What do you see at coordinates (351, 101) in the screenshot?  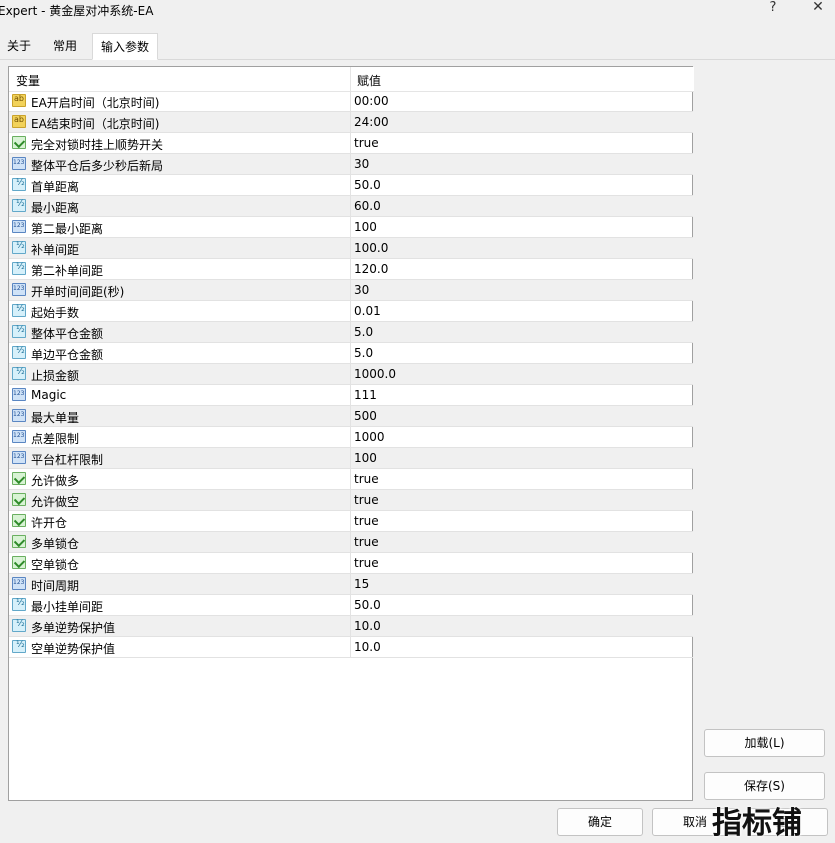 I see `table-row: EA开启时间（北京时间) 00:00` at bounding box center [351, 101].